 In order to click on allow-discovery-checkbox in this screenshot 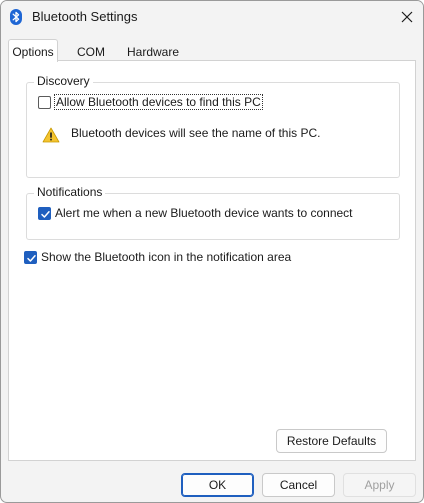, I will do `click(44, 102)`.